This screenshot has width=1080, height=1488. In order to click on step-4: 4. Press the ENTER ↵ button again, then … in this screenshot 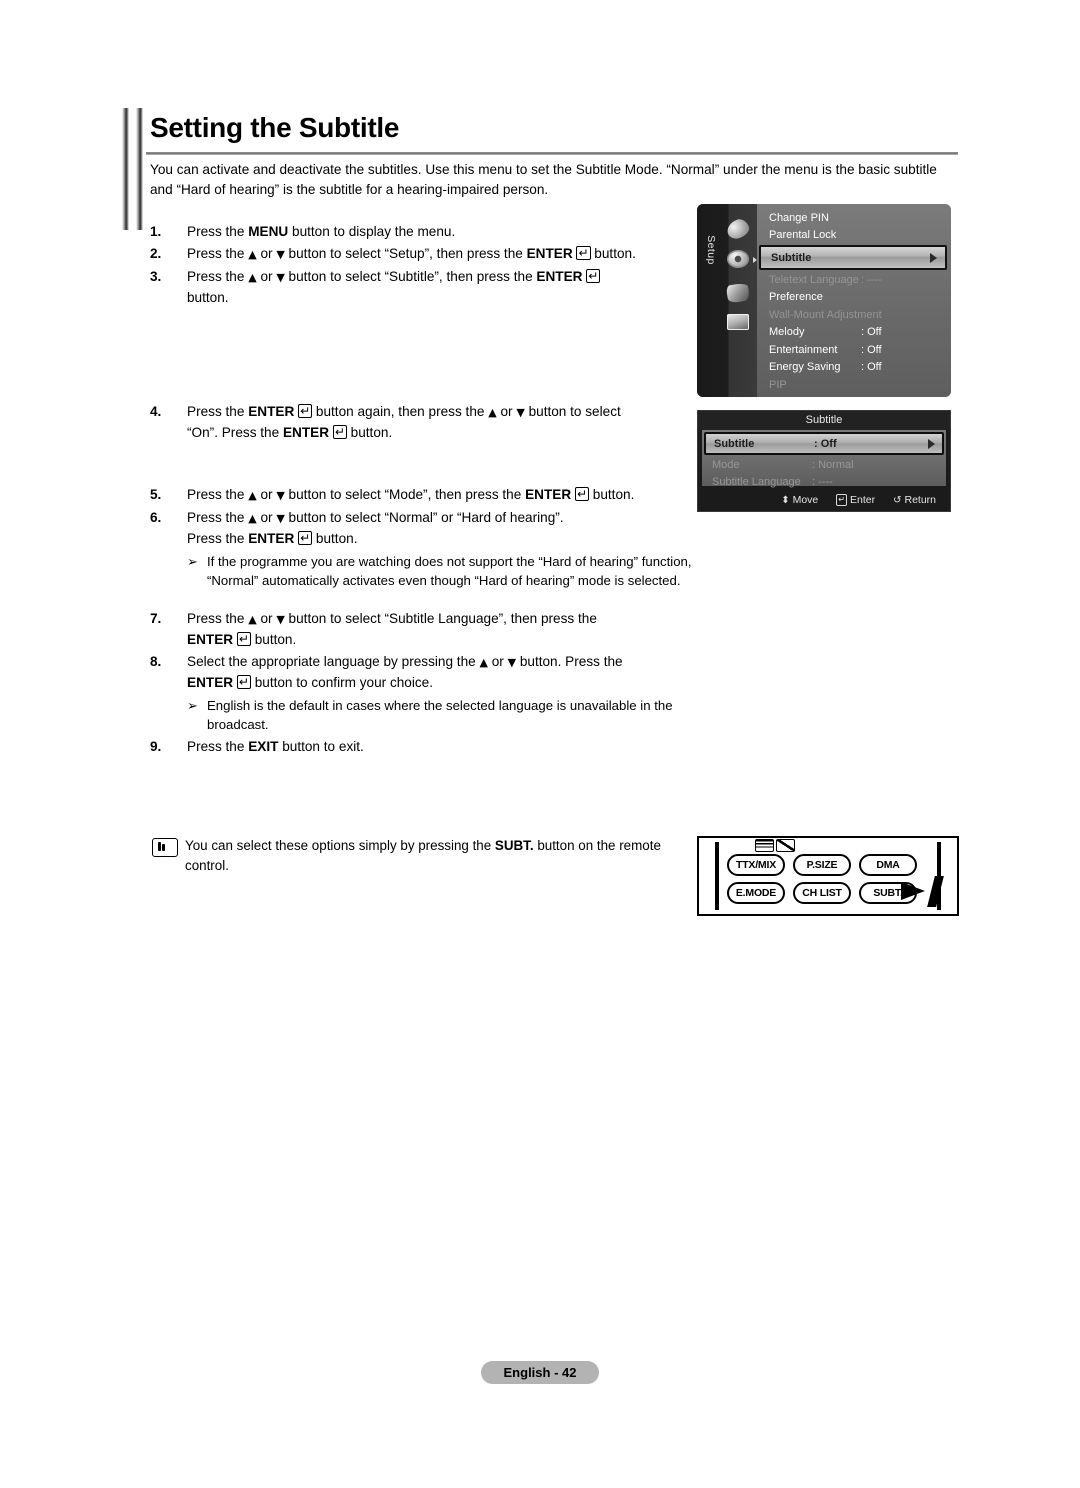, I will do `click(430, 422)`.